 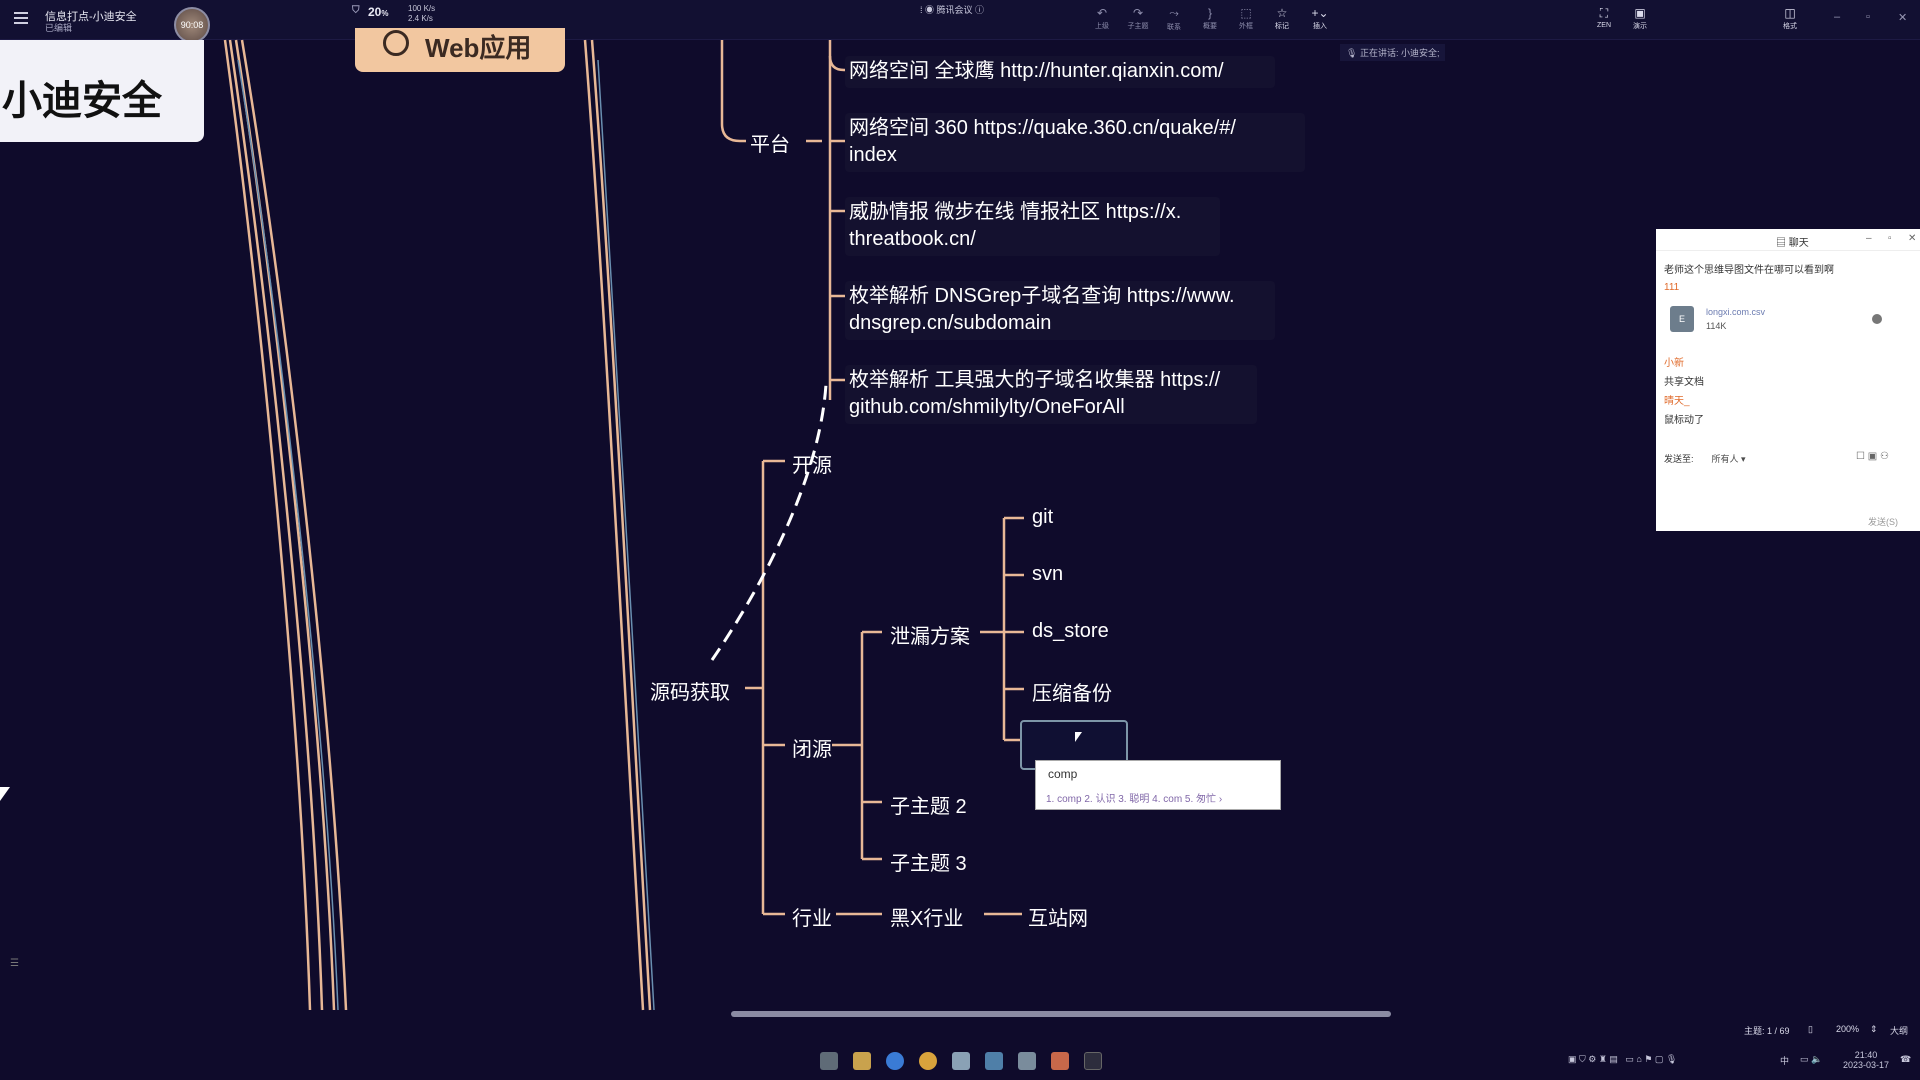 I want to click on chat-send-button: 发送(S), so click(x=1883, y=521).